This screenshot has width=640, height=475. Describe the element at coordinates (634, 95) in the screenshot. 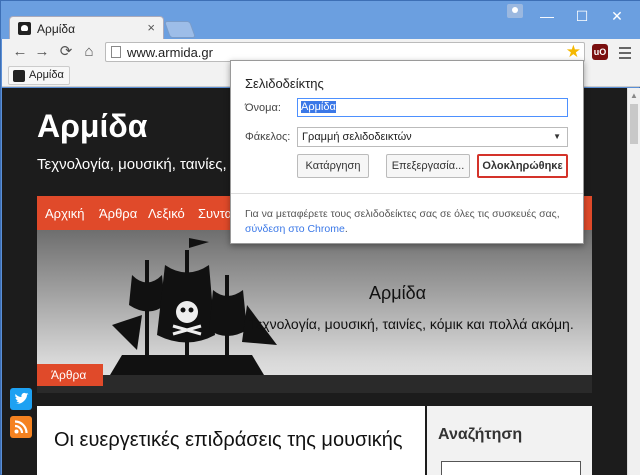

I see `scroll-up-icon: ▲` at that location.